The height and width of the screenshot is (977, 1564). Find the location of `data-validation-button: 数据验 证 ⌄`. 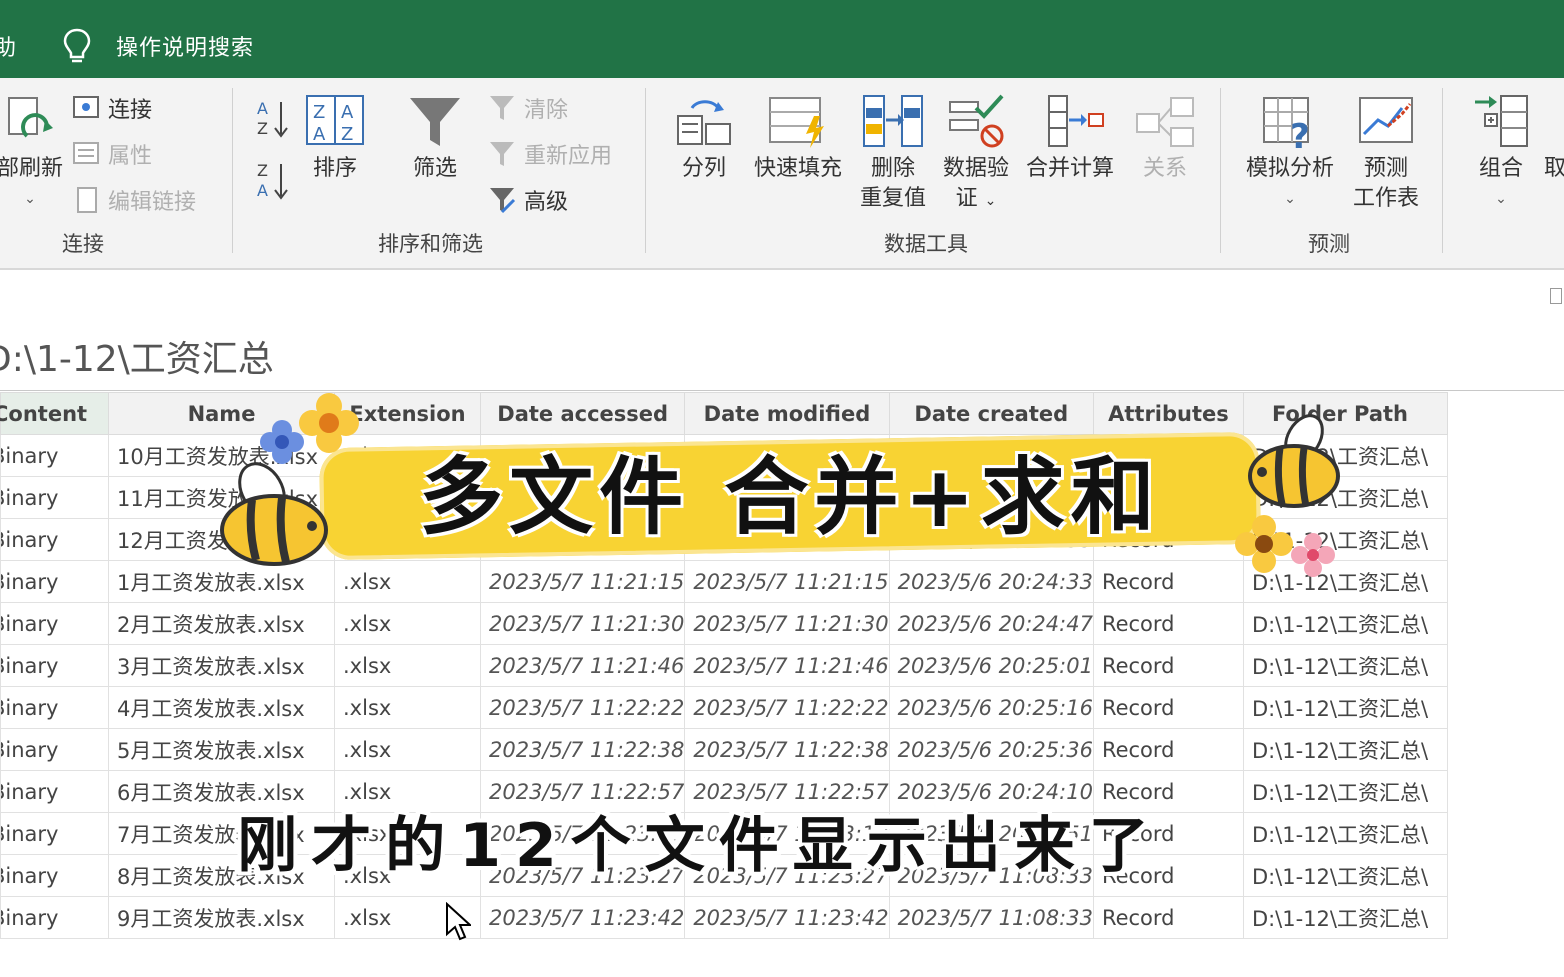

data-validation-button: 数据验 证 ⌄ is located at coordinates (976, 155).